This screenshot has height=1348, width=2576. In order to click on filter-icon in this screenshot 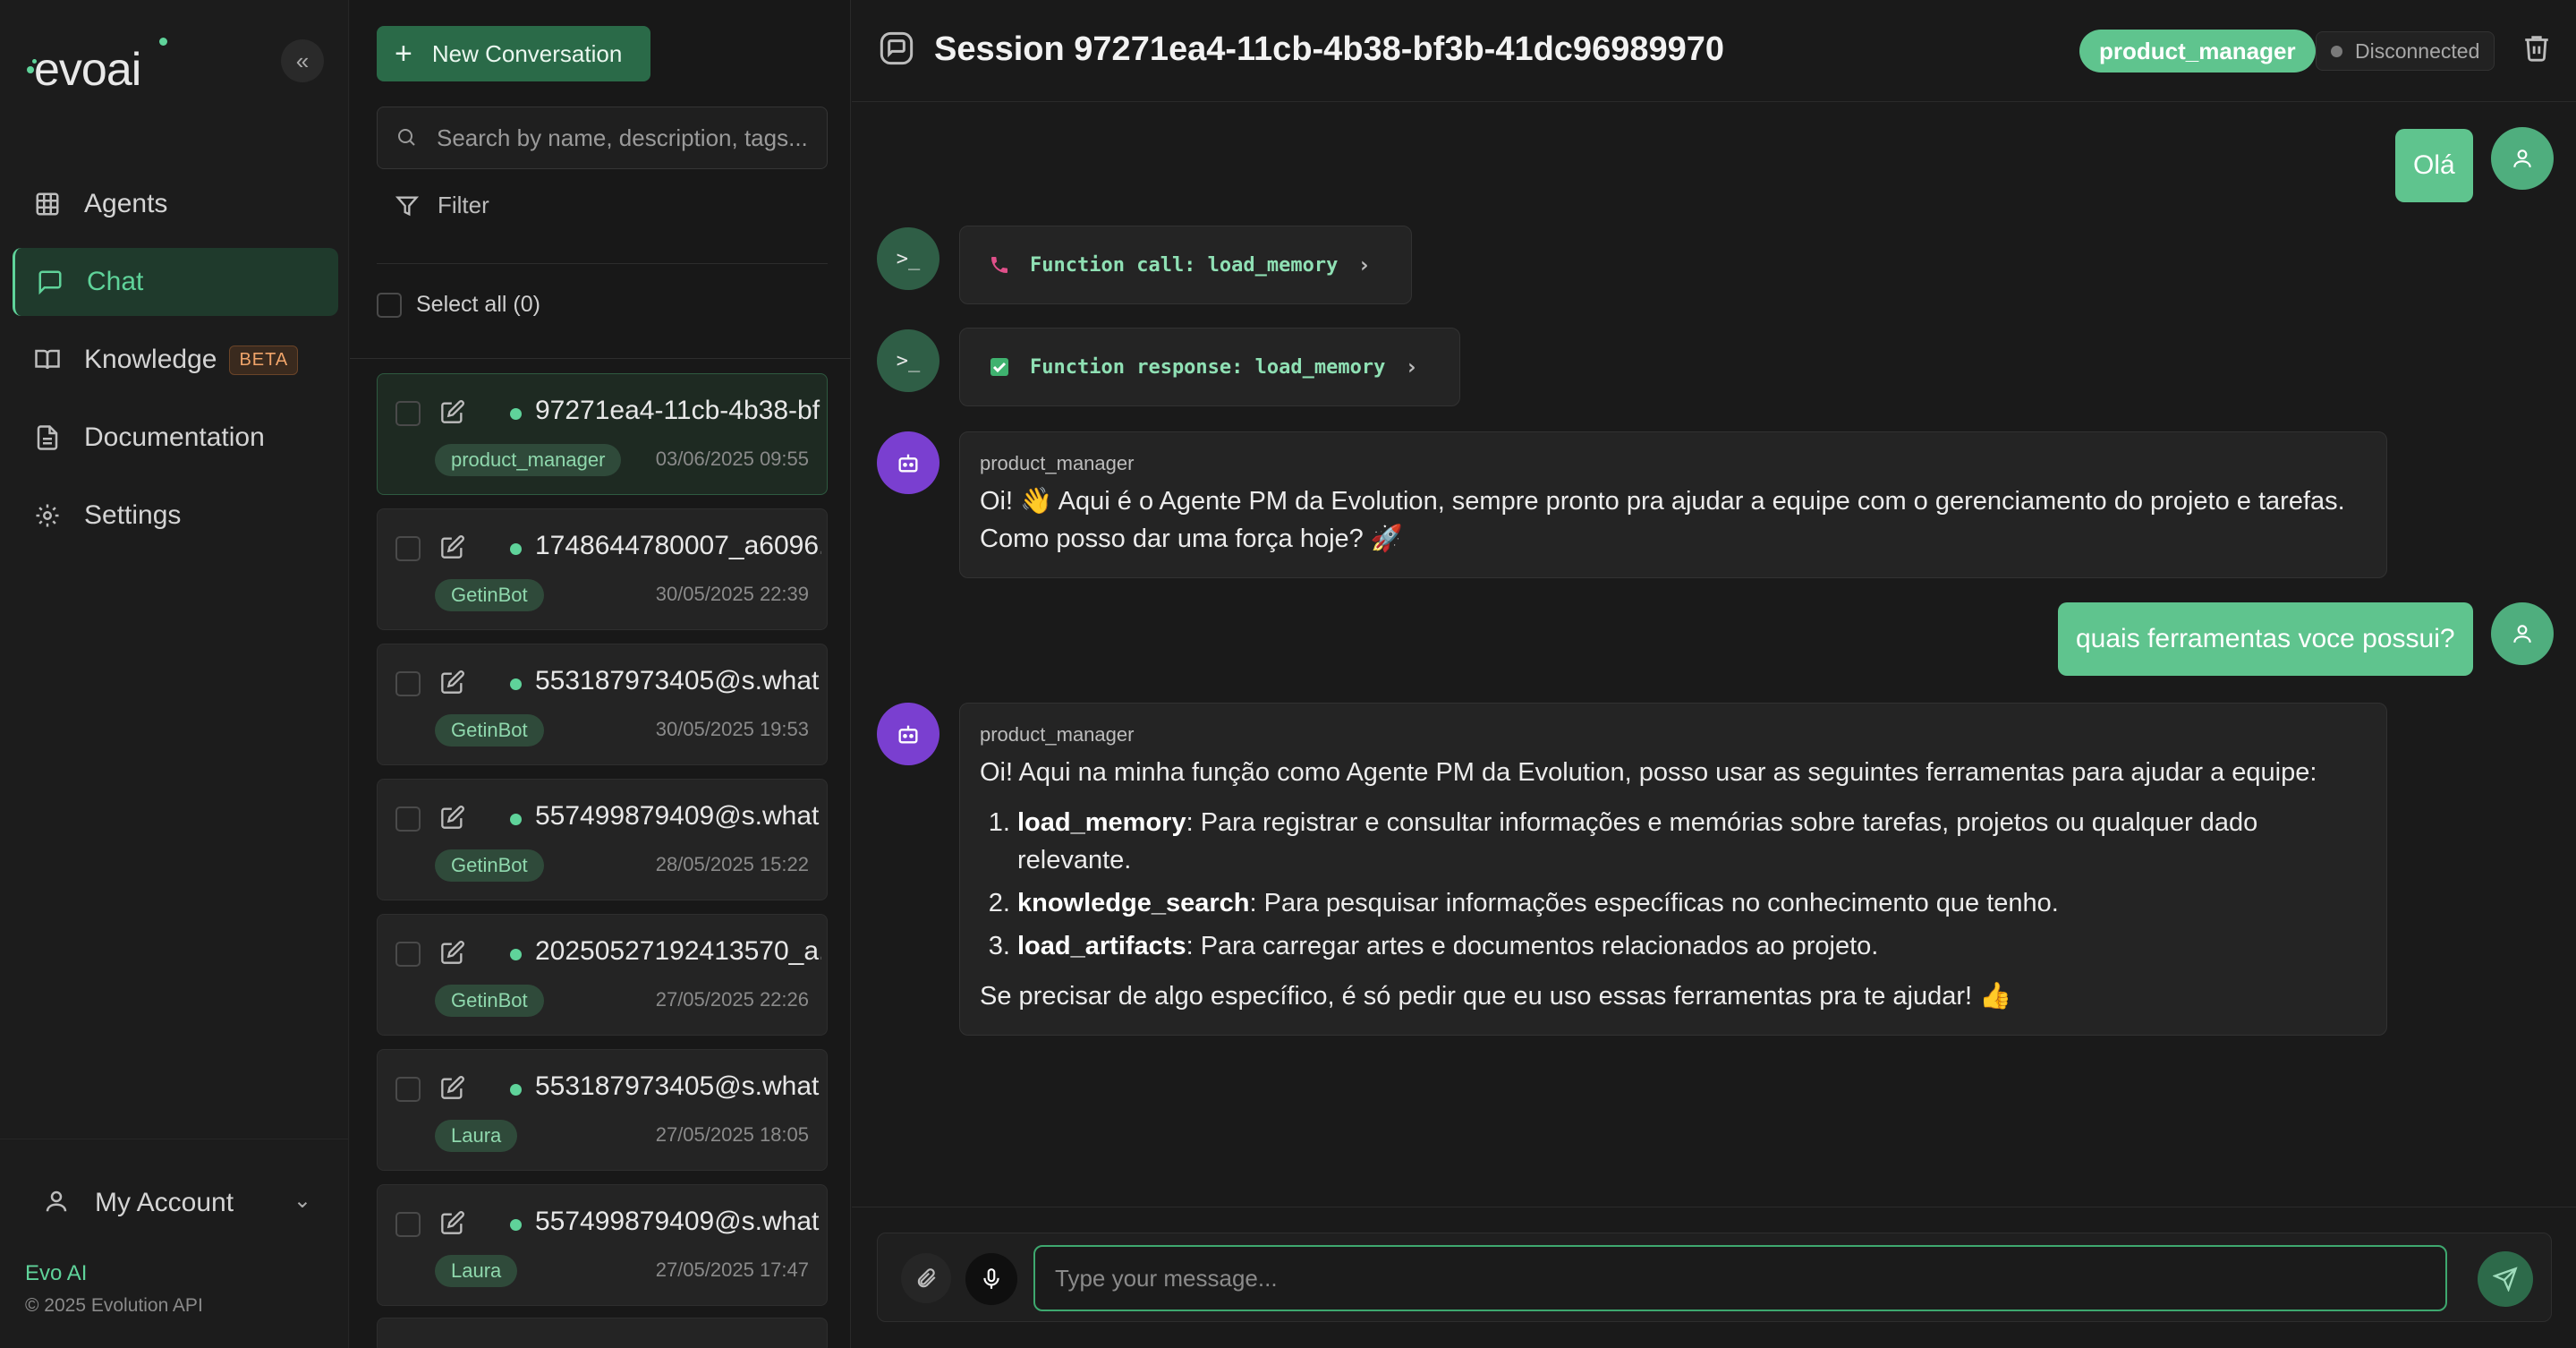, I will do `click(407, 205)`.